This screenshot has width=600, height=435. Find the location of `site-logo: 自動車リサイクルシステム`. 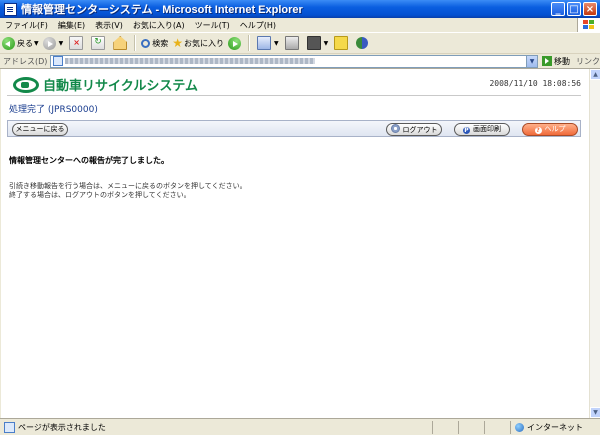

site-logo: 自動車リサイクルシステム is located at coordinates (105, 84).